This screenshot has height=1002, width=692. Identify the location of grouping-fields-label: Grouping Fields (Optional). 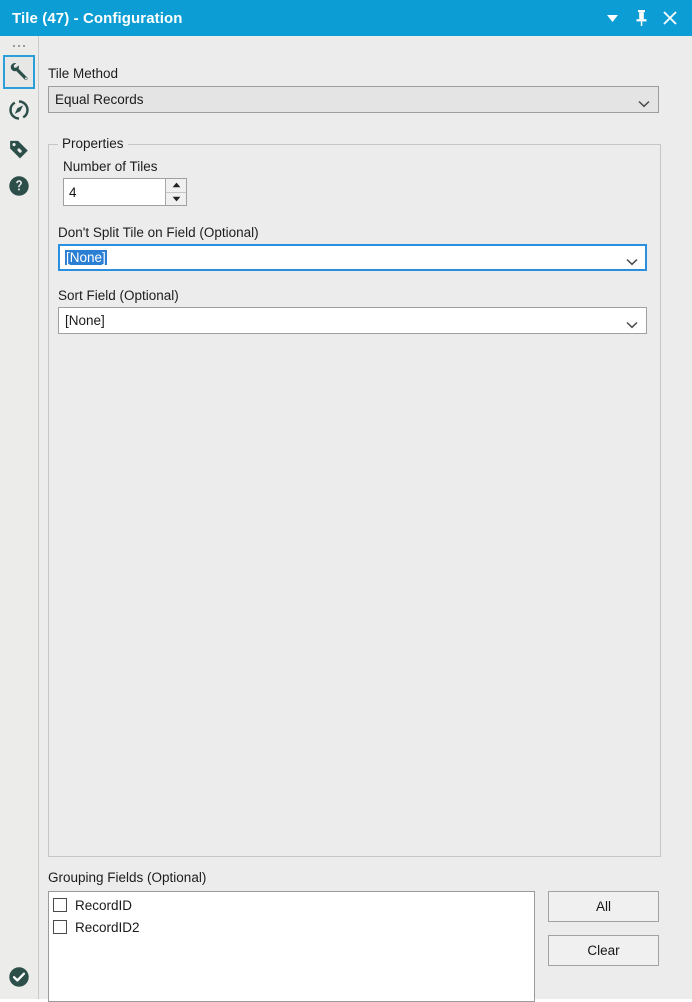
(127, 877).